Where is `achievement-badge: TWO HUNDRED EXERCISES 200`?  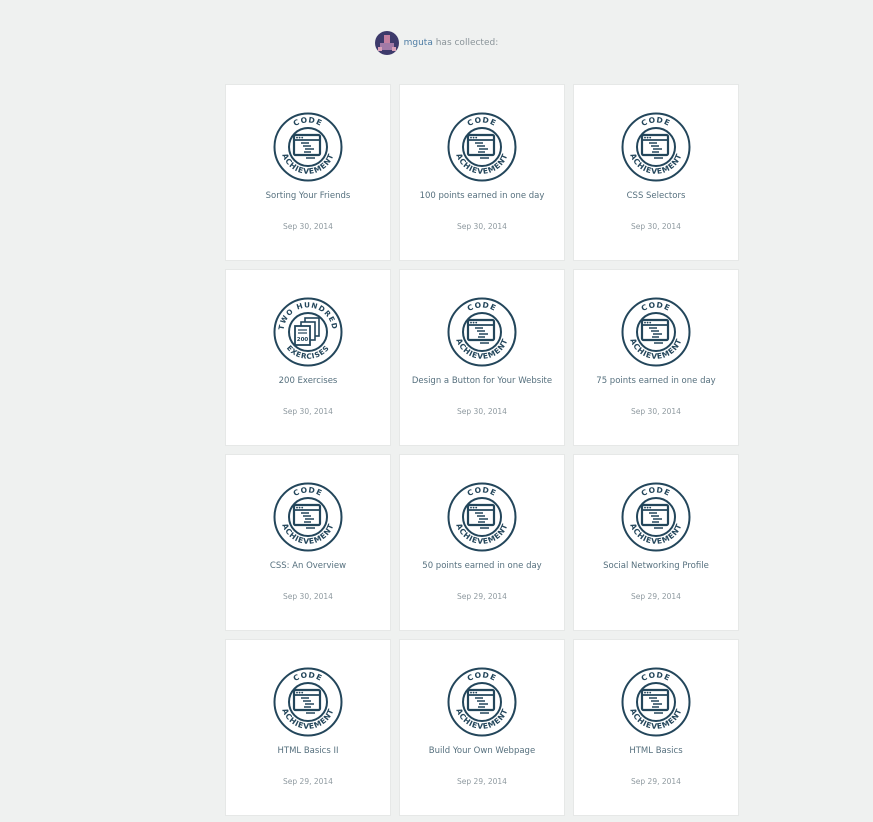 achievement-badge: TWO HUNDRED EXERCISES 200 is located at coordinates (308, 332).